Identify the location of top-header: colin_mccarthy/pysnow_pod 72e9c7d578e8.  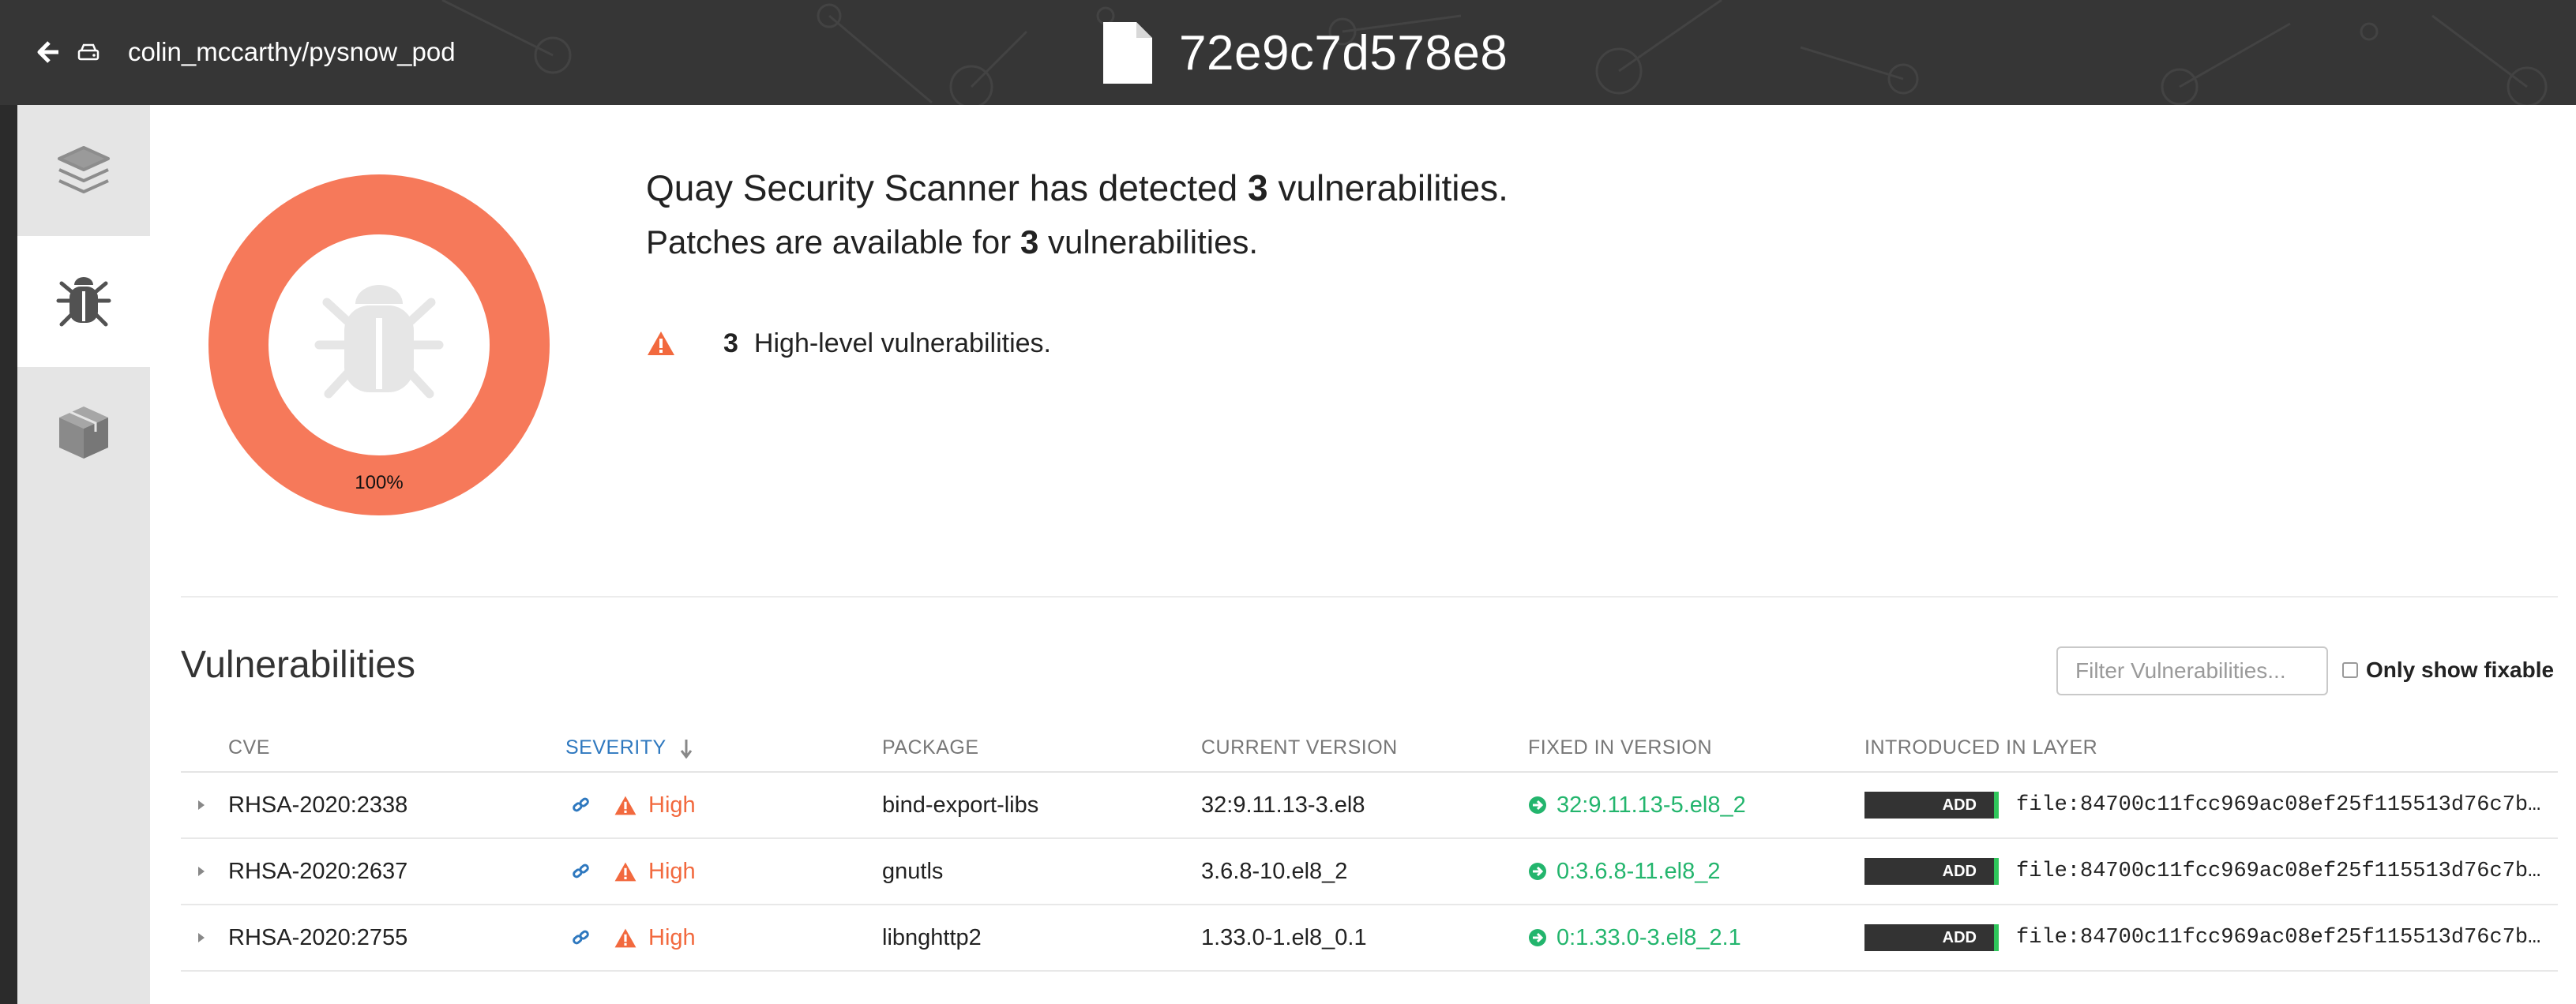
(1288, 53).